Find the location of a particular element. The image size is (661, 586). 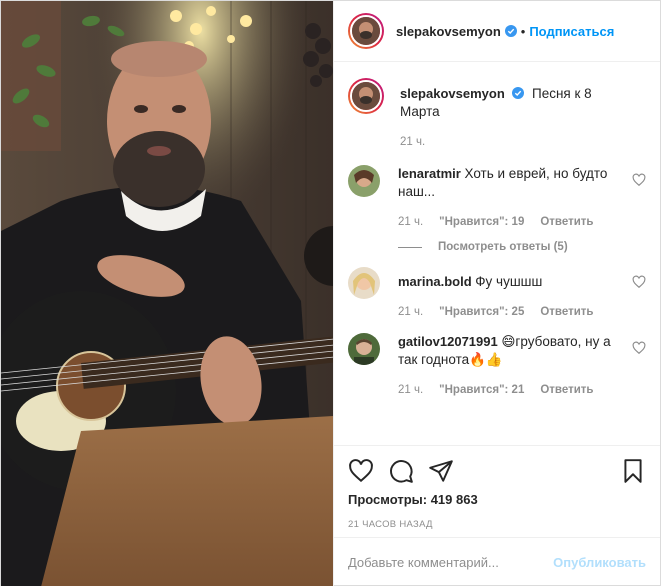

author-avatar is located at coordinates (365, 31).